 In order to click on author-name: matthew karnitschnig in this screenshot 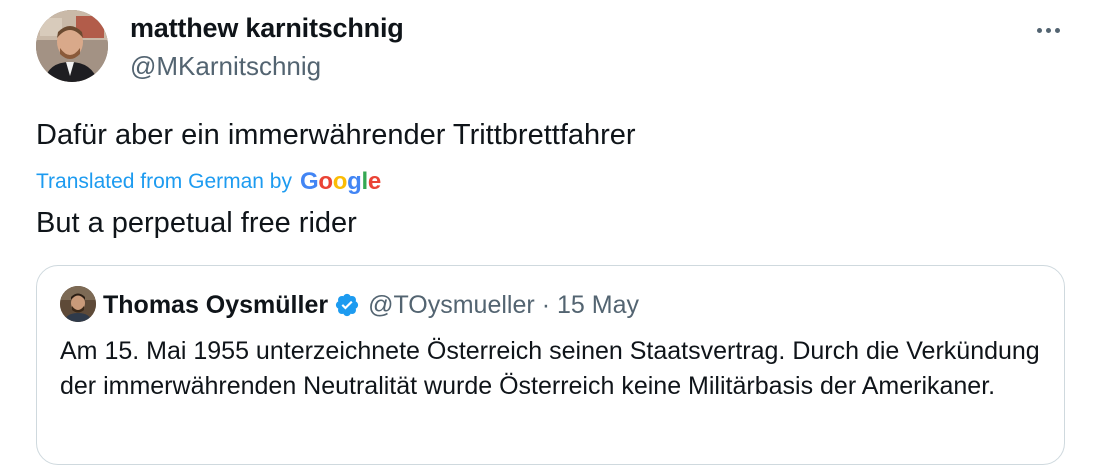, I will do `click(267, 28)`.